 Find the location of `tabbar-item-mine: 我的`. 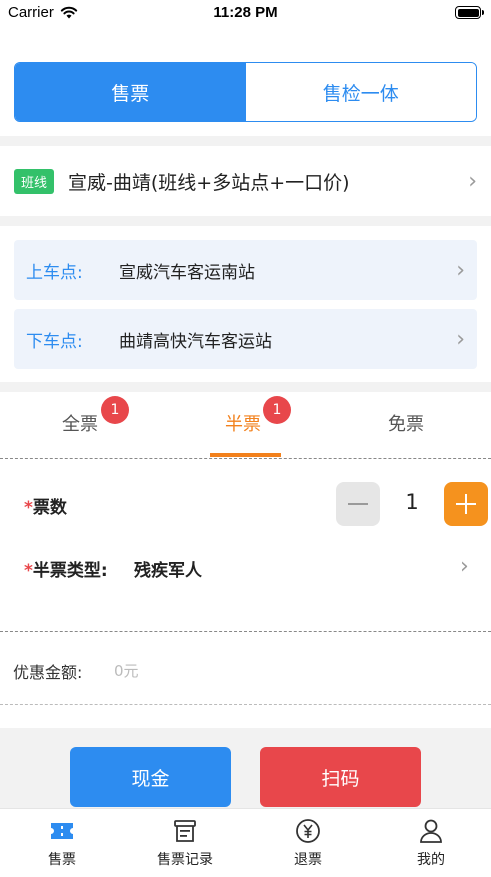

tabbar-item-mine: 我的 is located at coordinates (431, 843).